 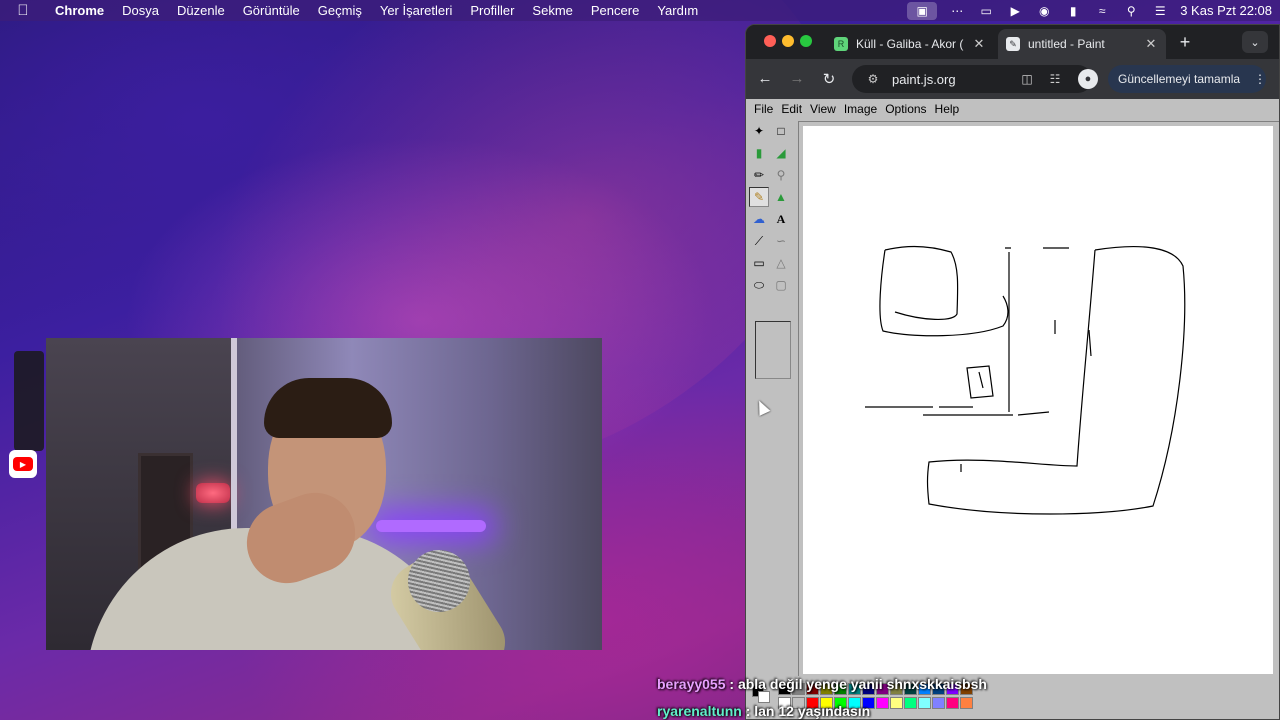 What do you see at coordinates (759, 263) in the screenshot?
I see `rectangle-tool-icon: ▭` at bounding box center [759, 263].